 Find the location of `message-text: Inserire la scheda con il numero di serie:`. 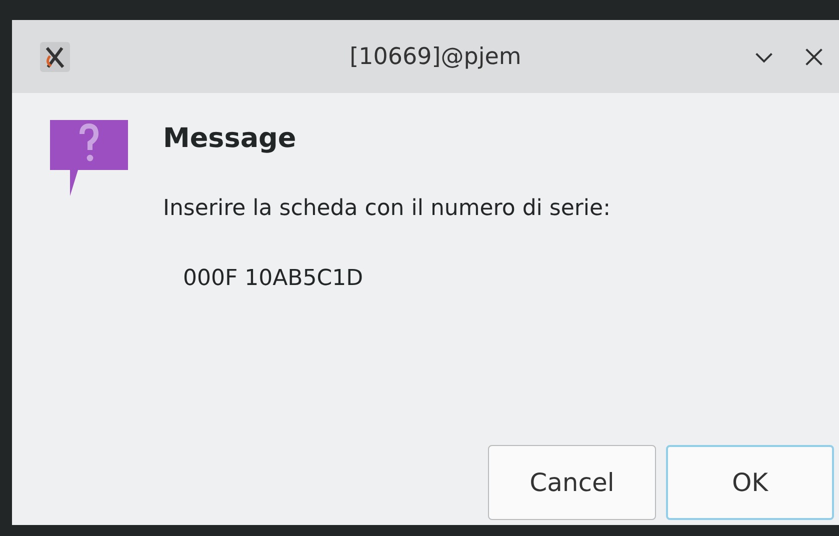

message-text: Inserire la scheda con il numero di serie: is located at coordinates (386, 208).